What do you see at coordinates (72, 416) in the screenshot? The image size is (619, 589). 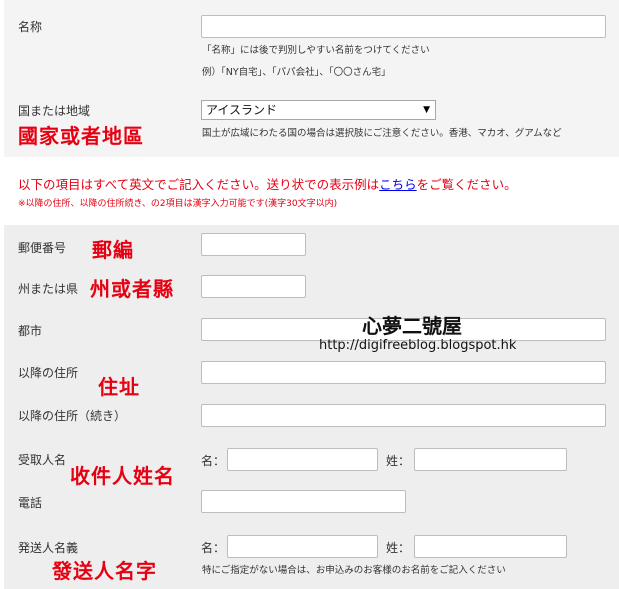 I see `address2-label: 以降の住所（続き）` at bounding box center [72, 416].